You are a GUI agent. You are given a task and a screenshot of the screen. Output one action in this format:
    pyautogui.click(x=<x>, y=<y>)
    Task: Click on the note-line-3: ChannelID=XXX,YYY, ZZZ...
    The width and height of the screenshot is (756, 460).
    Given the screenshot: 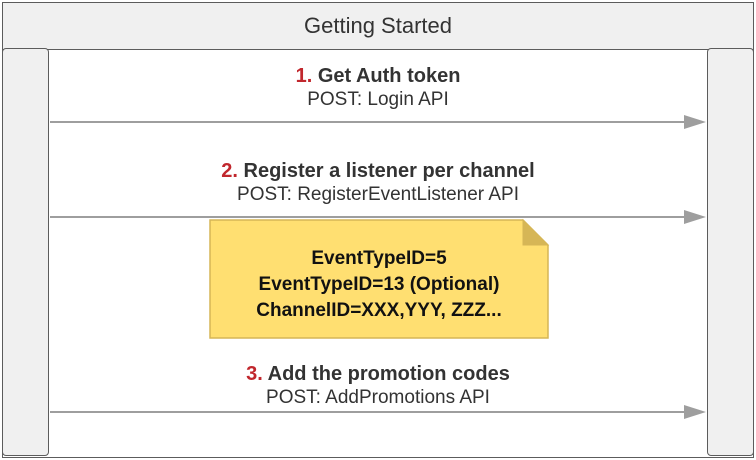 What is the action you would take?
    pyautogui.click(x=379, y=310)
    